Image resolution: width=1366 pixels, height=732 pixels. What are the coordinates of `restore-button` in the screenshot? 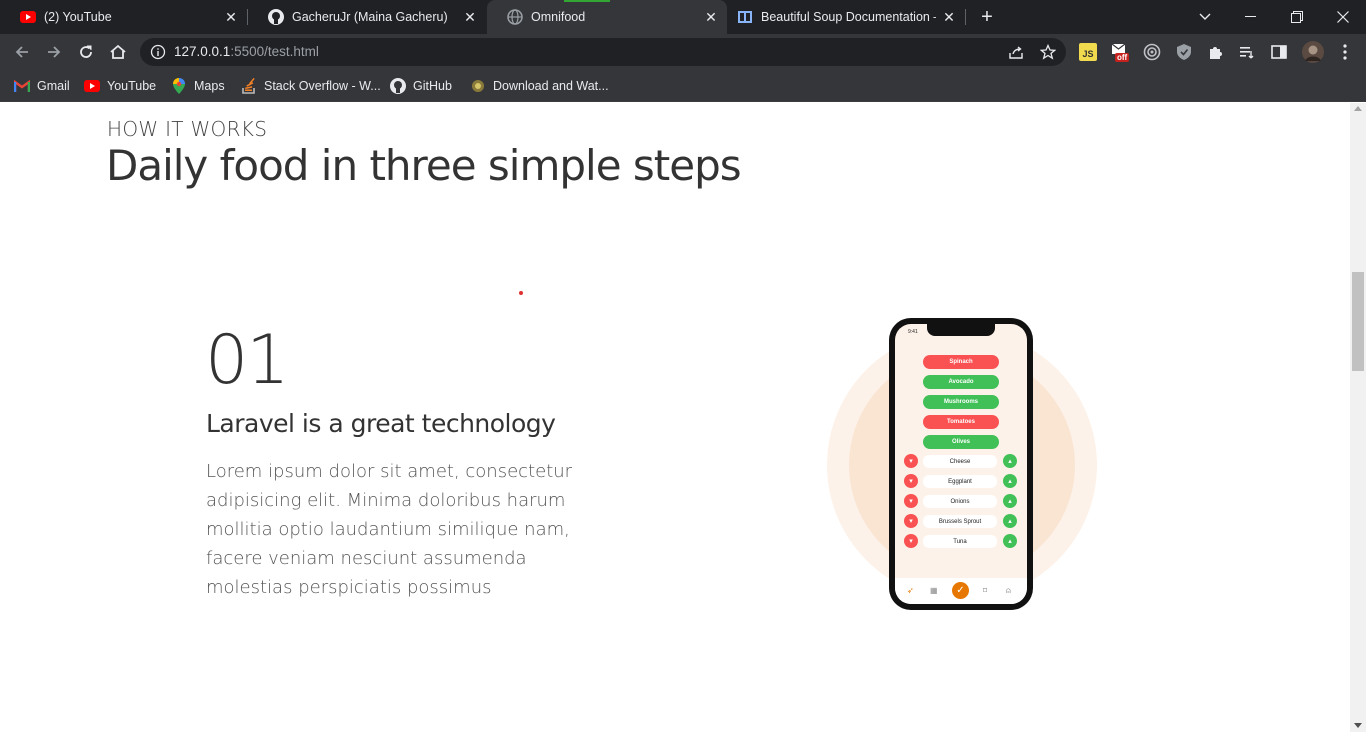 It's located at (1297, 17).